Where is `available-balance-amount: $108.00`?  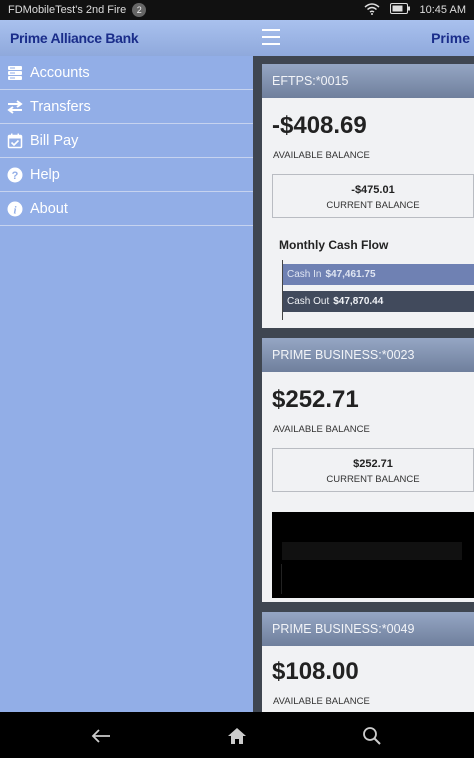
available-balance-amount: $108.00 is located at coordinates (315, 671).